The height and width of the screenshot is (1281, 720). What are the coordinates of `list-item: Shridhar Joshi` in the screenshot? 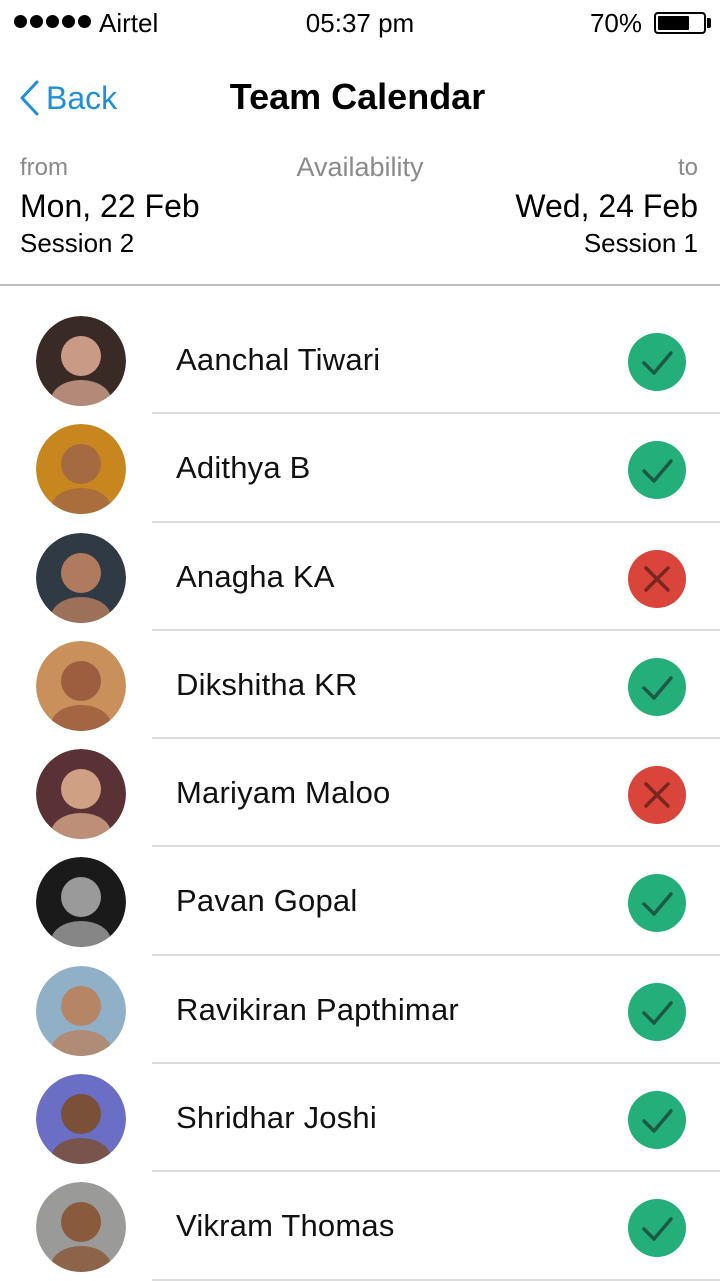 It's located at (360, 1118).